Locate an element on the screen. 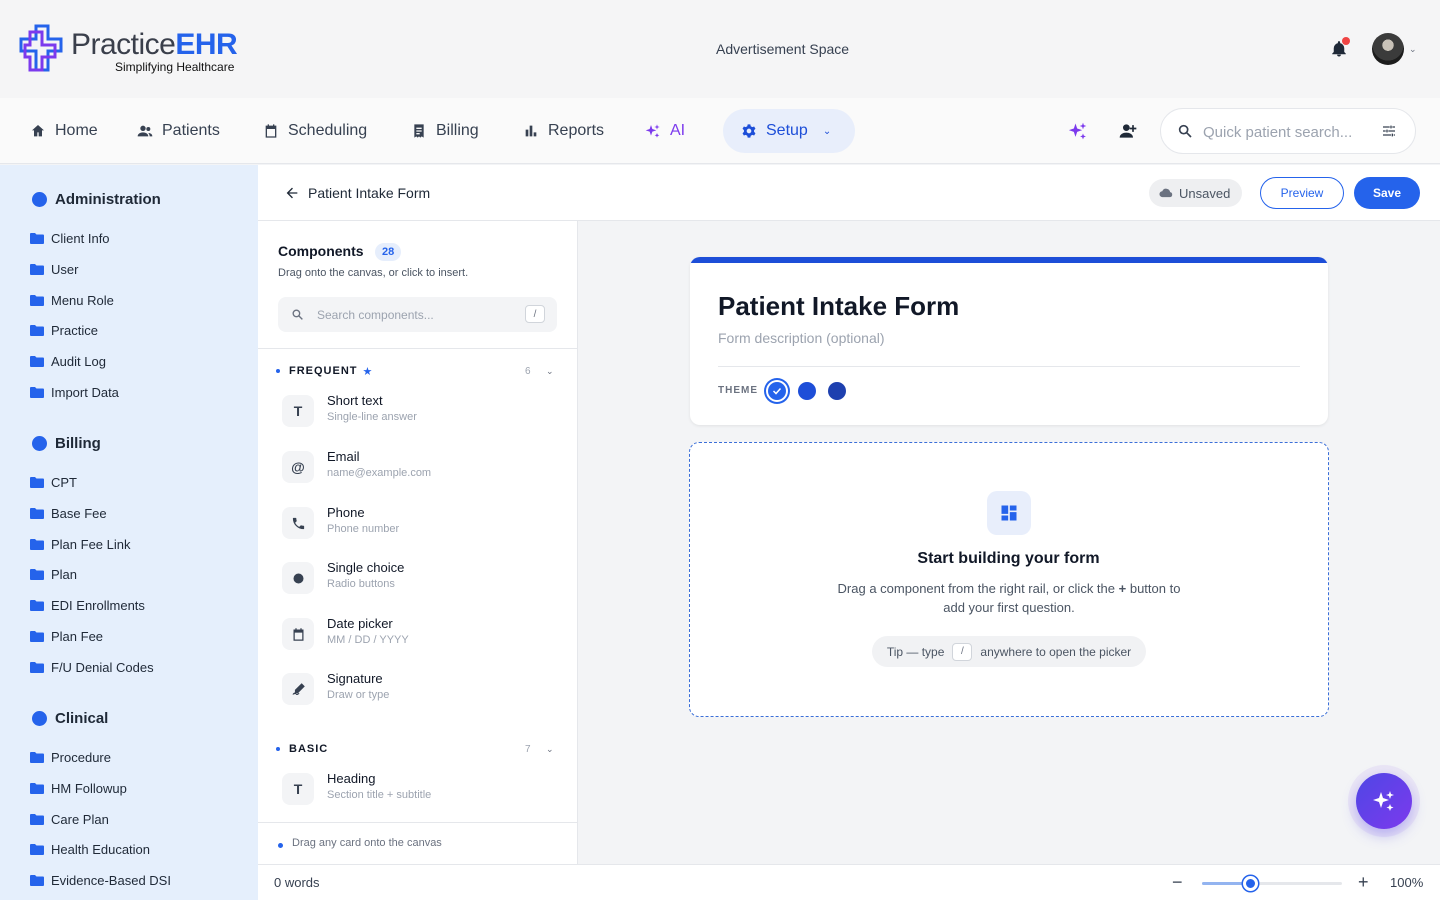 This screenshot has width=1440, height=900. component-label: Heading is located at coordinates (351, 778).